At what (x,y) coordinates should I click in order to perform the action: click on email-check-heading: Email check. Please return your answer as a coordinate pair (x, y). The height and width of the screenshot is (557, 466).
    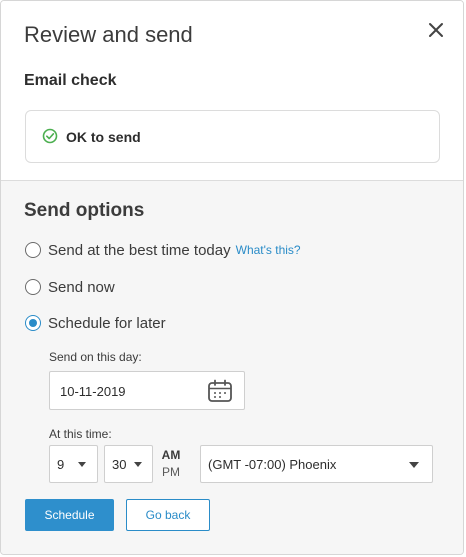
    Looking at the image, I should click on (70, 80).